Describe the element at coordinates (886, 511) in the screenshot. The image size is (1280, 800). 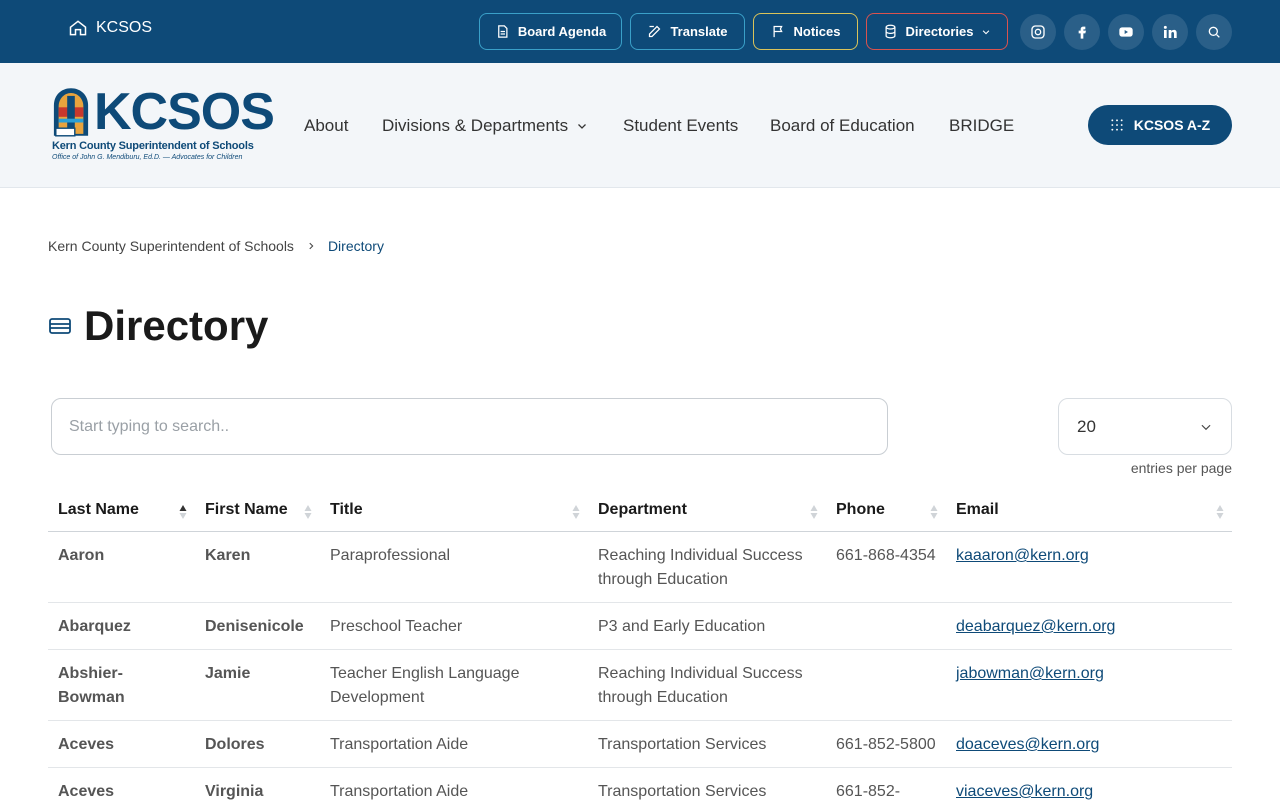
I see `header-phone: Phone` at that location.